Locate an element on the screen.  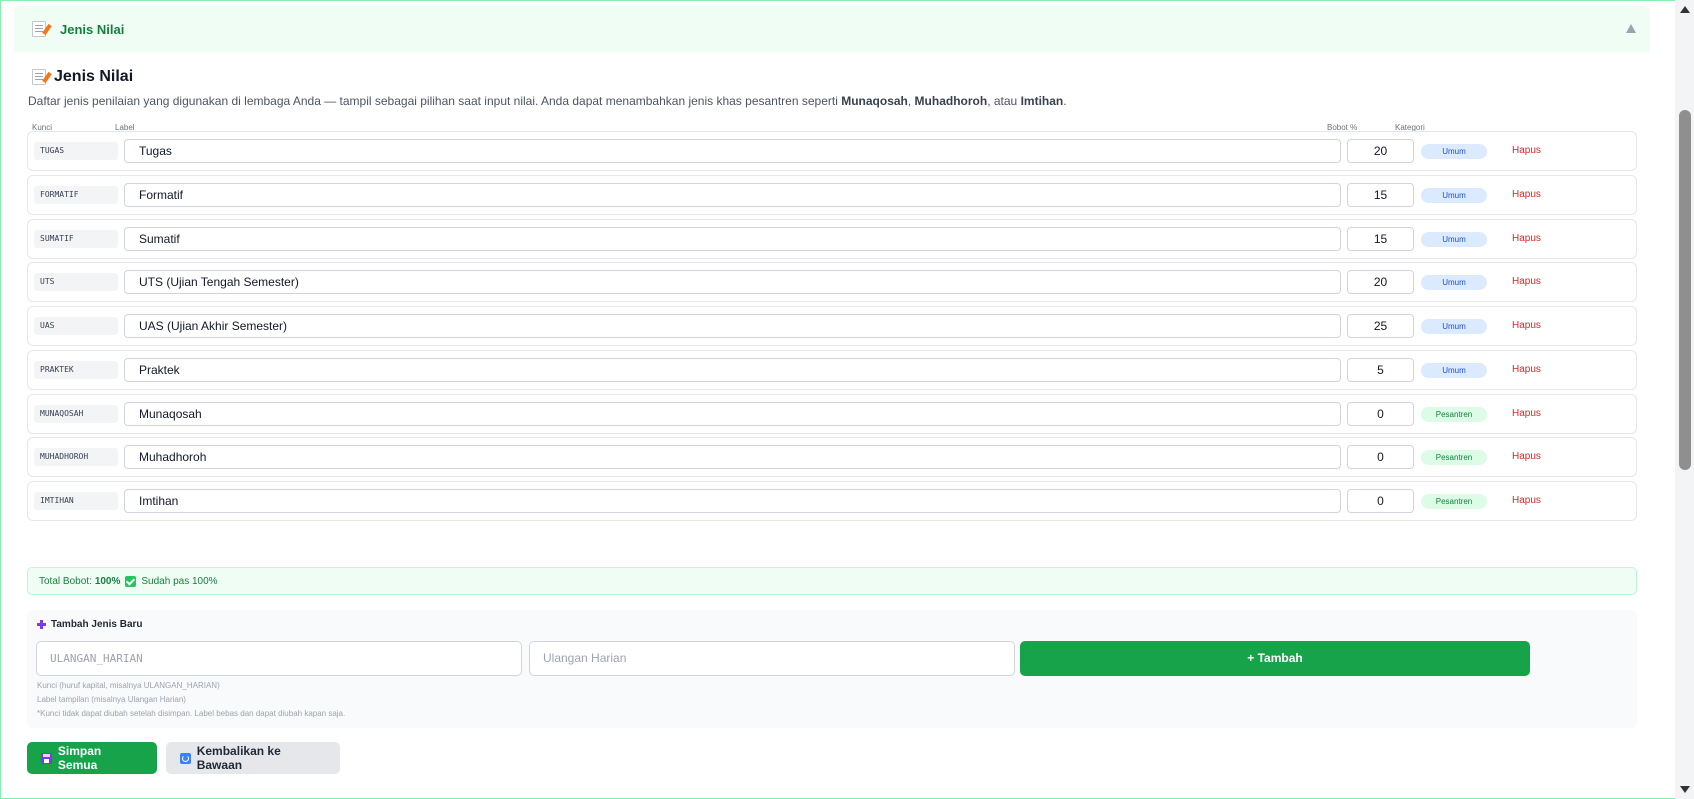
jenis-row: SUMATIF Sumatif 15 Umum Hapus is located at coordinates (832, 239).